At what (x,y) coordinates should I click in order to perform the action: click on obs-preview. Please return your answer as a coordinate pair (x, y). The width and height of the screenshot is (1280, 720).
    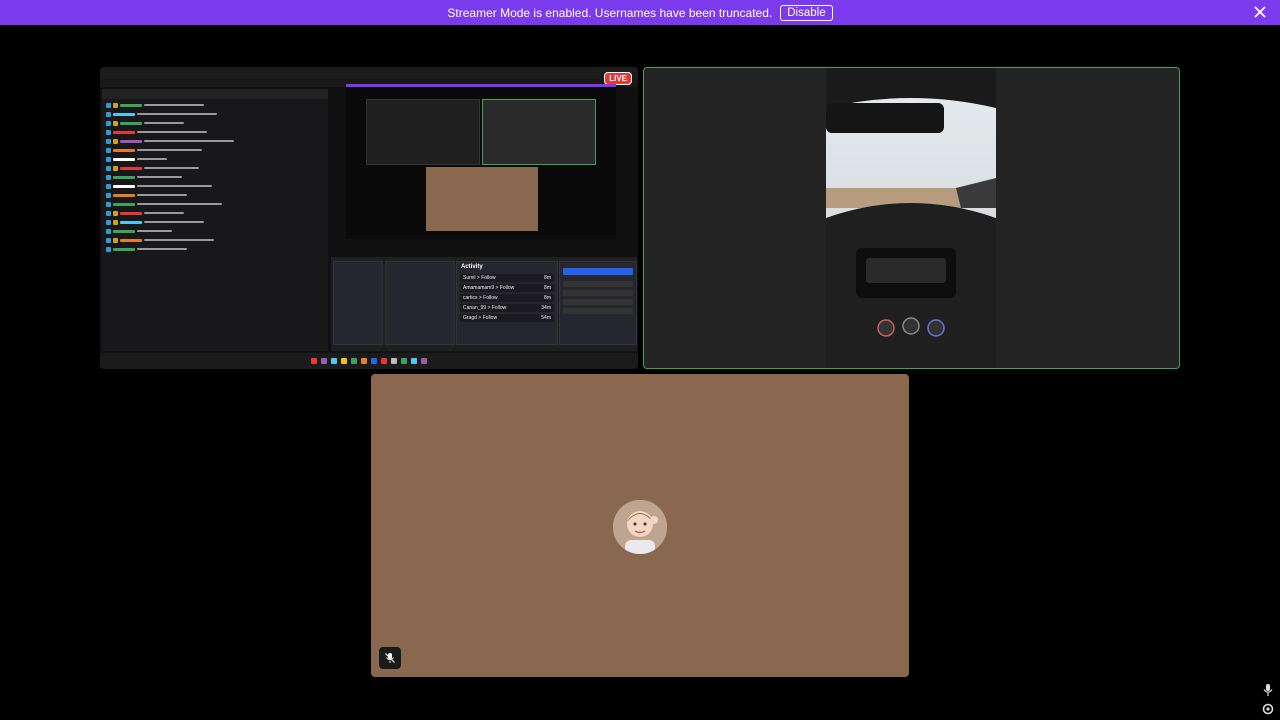
    Looking at the image, I should click on (481, 161).